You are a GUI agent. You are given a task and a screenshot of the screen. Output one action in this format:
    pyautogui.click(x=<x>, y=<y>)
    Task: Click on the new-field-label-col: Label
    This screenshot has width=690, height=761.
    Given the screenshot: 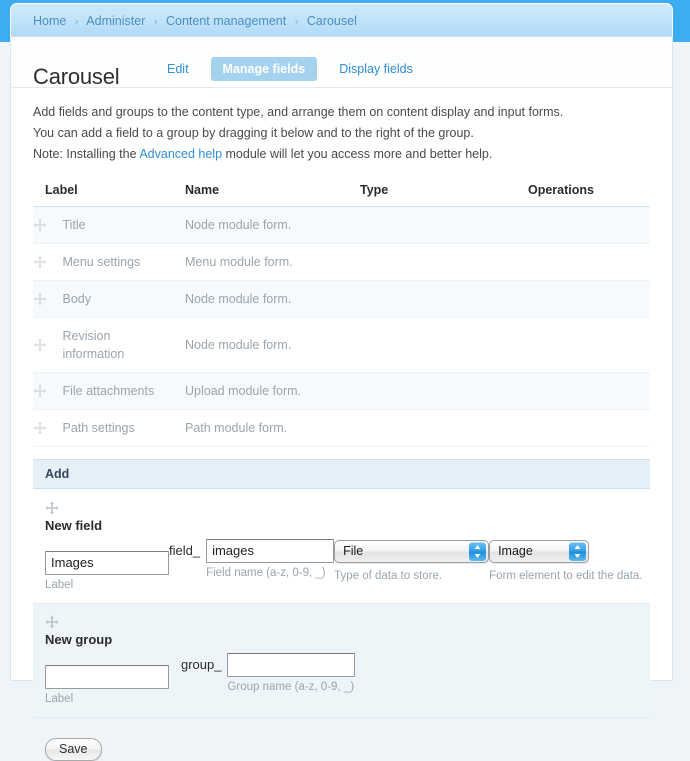 What is the action you would take?
    pyautogui.click(x=107, y=565)
    